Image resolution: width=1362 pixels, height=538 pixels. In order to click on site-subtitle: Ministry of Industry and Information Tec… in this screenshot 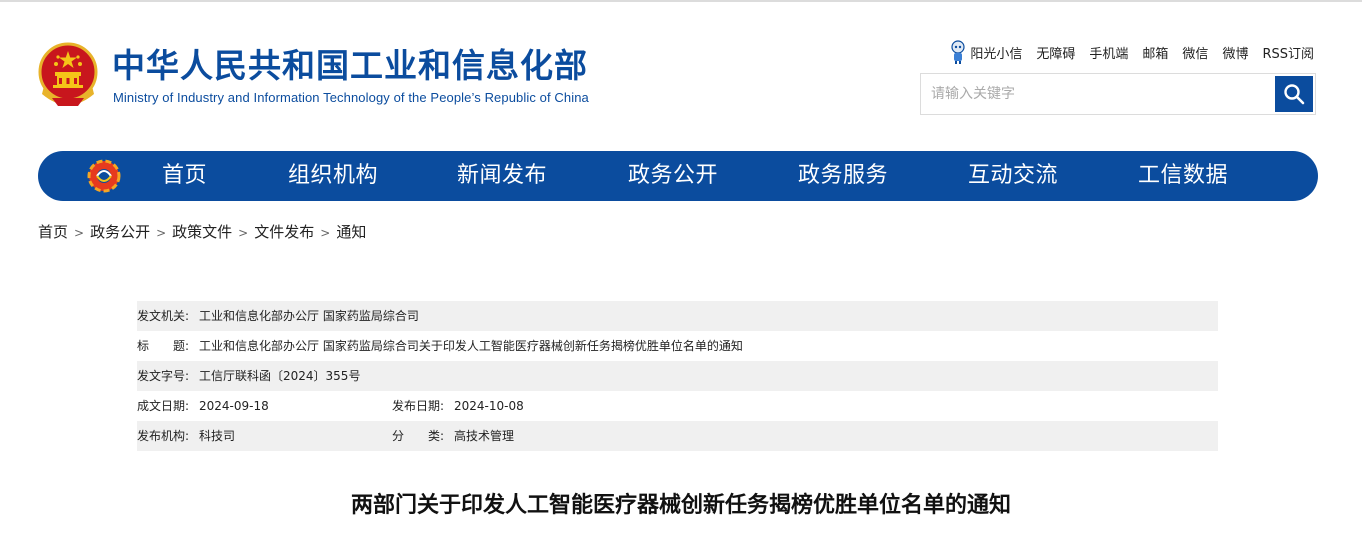, I will do `click(351, 97)`.